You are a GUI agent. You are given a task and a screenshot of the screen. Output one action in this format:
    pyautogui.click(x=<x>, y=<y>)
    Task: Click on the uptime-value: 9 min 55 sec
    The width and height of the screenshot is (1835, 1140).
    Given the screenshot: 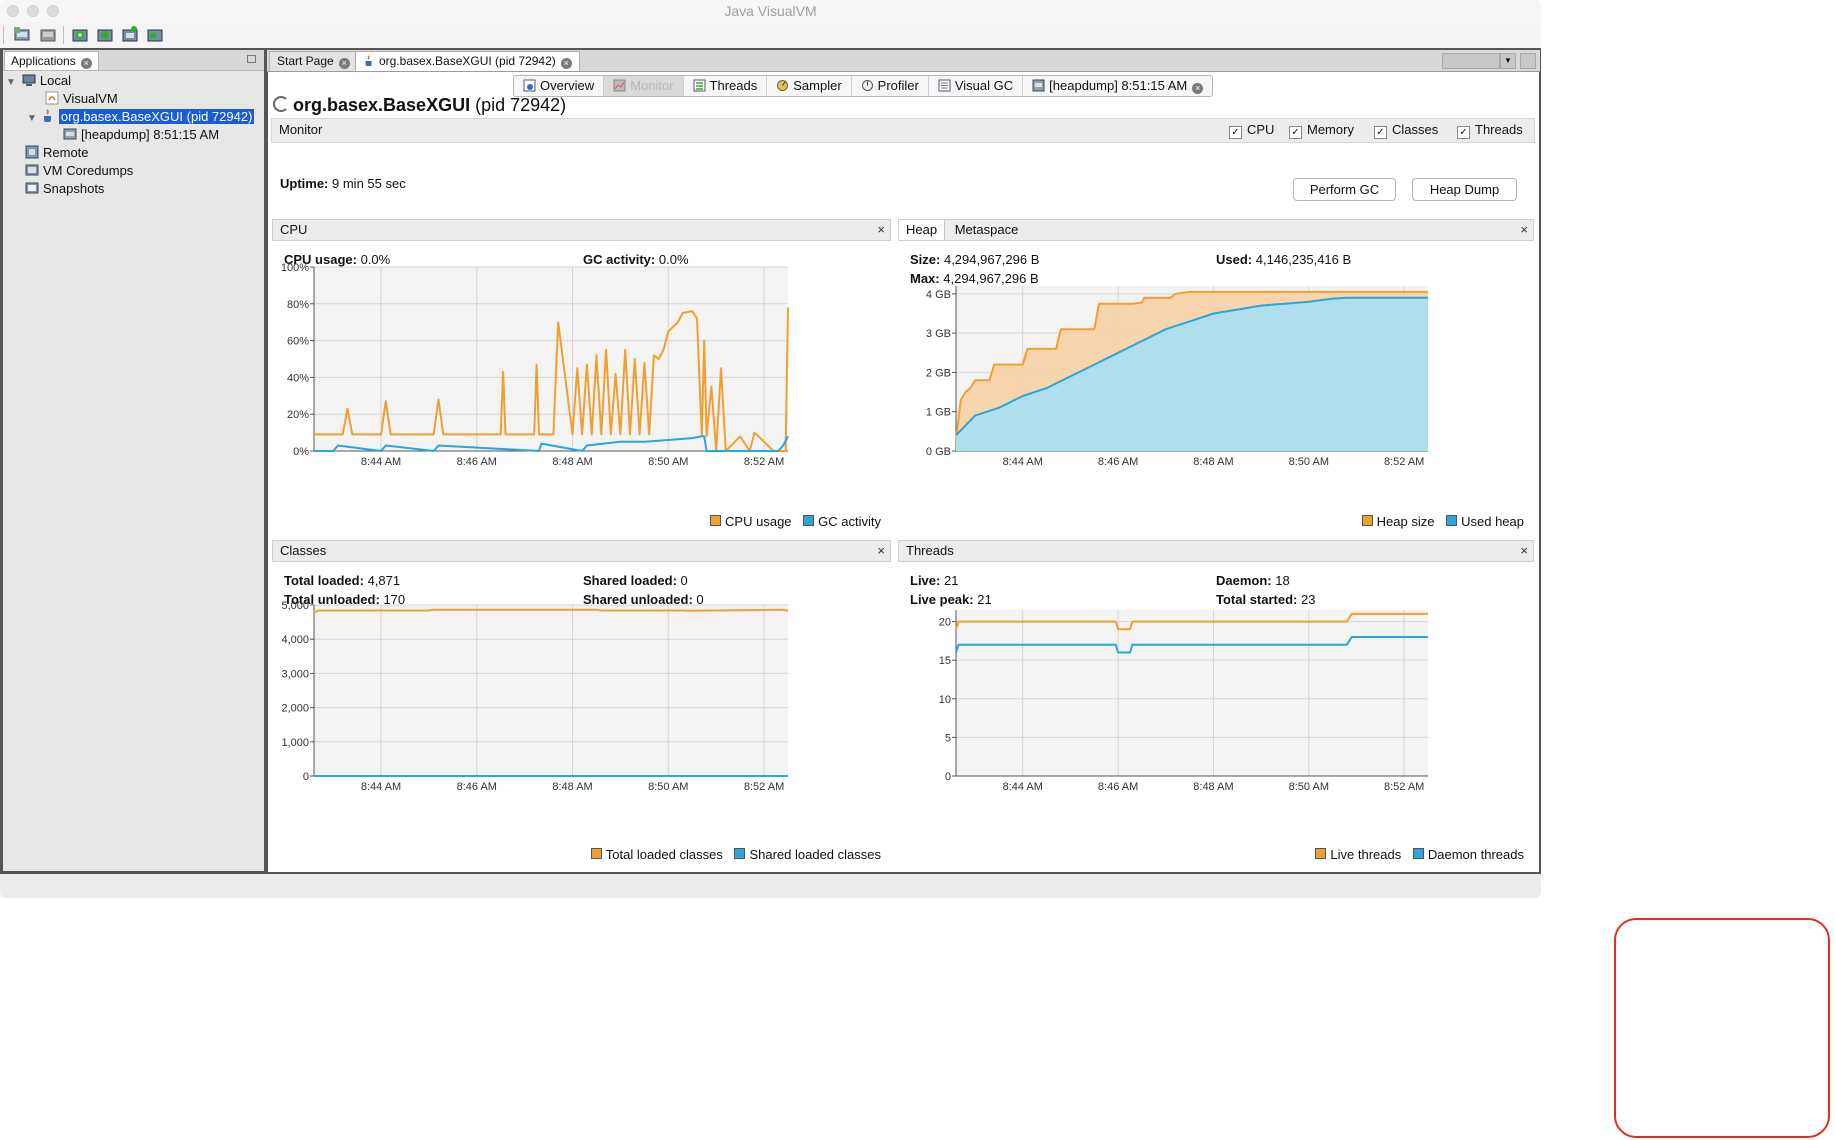 What is the action you would take?
    pyautogui.click(x=369, y=183)
    